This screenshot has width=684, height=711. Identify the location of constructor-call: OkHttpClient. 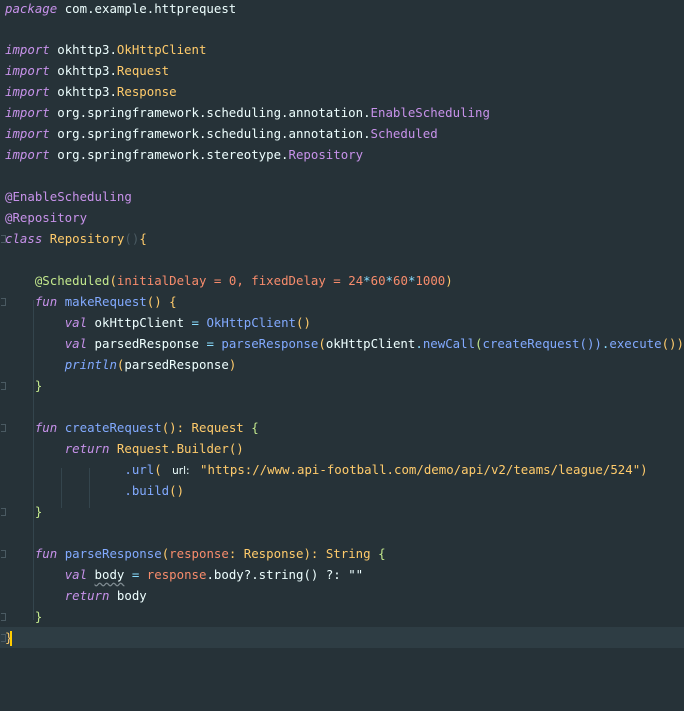
(251, 322).